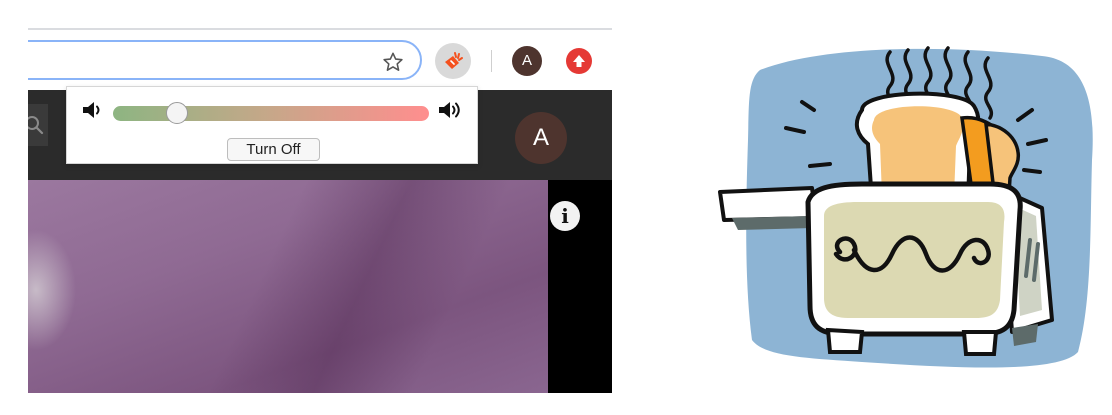 Image resolution: width=1112 pixels, height=415 pixels. I want to click on volume-extension-button, so click(453, 61).